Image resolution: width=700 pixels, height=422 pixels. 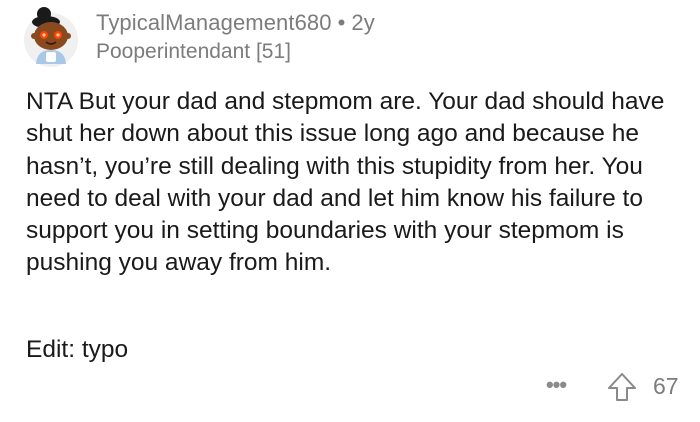 I want to click on snoo-avatar-icon, so click(x=51, y=37).